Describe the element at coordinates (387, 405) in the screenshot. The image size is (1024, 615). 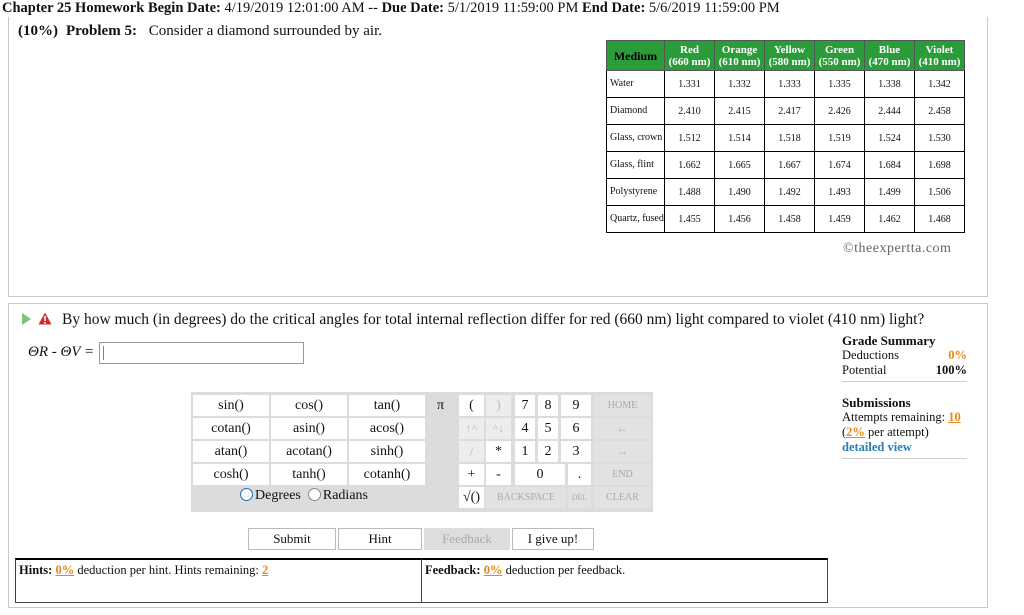
I see `tan-button: tan()` at that location.